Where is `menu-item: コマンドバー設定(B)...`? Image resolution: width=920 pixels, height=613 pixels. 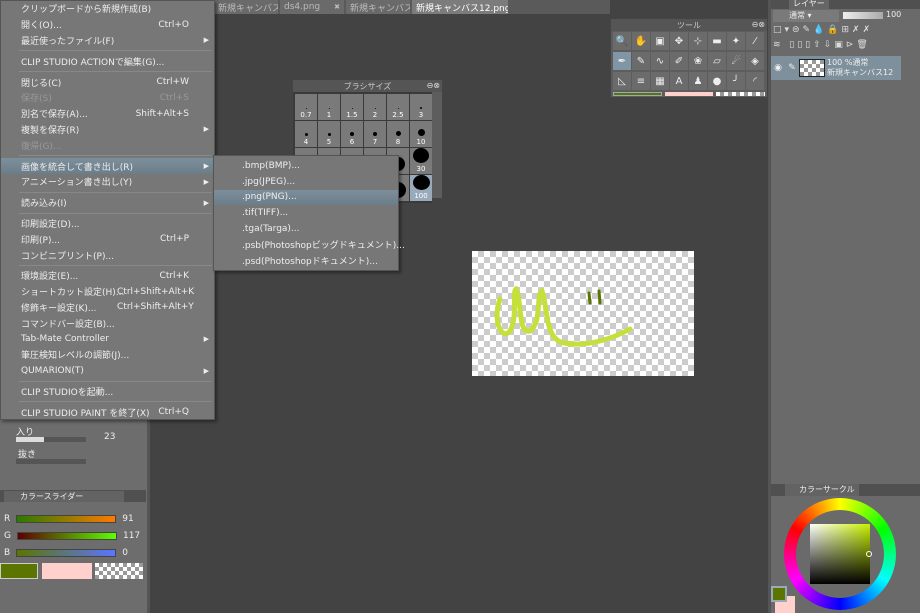 menu-item: コマンドバー設定(B)... is located at coordinates (107, 323).